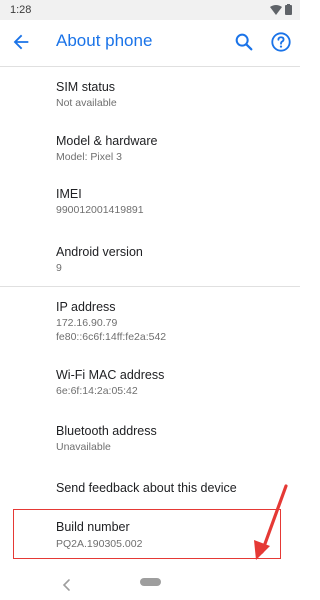 This screenshot has width=320, height=600. I want to click on navigation-bar, so click(150, 586).